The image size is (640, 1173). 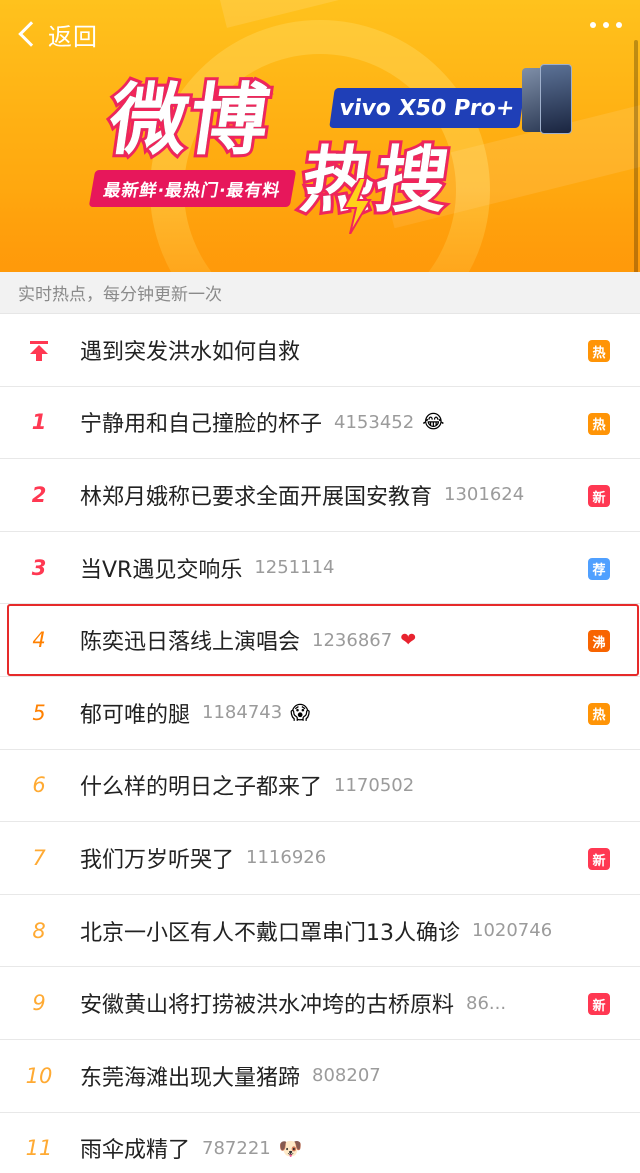 What do you see at coordinates (330, 422) in the screenshot?
I see `list-item-content: 宁静用和自己撞脸的杯子 4153452 😂` at bounding box center [330, 422].